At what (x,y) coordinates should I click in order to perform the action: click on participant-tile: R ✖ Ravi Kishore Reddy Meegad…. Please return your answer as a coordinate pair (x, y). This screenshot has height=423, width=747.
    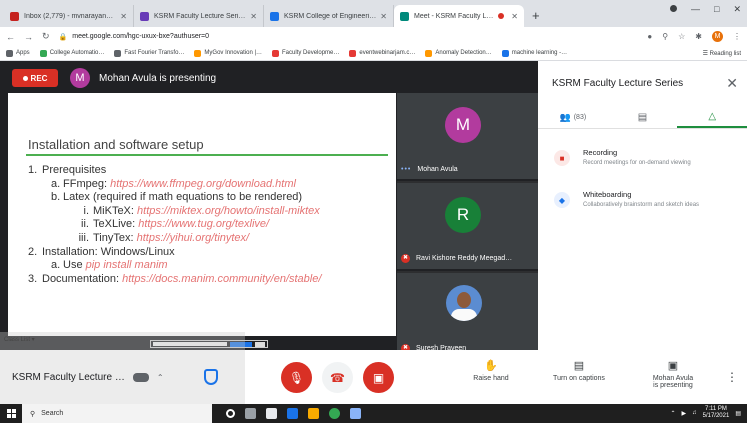
    Looking at the image, I should click on (467, 227).